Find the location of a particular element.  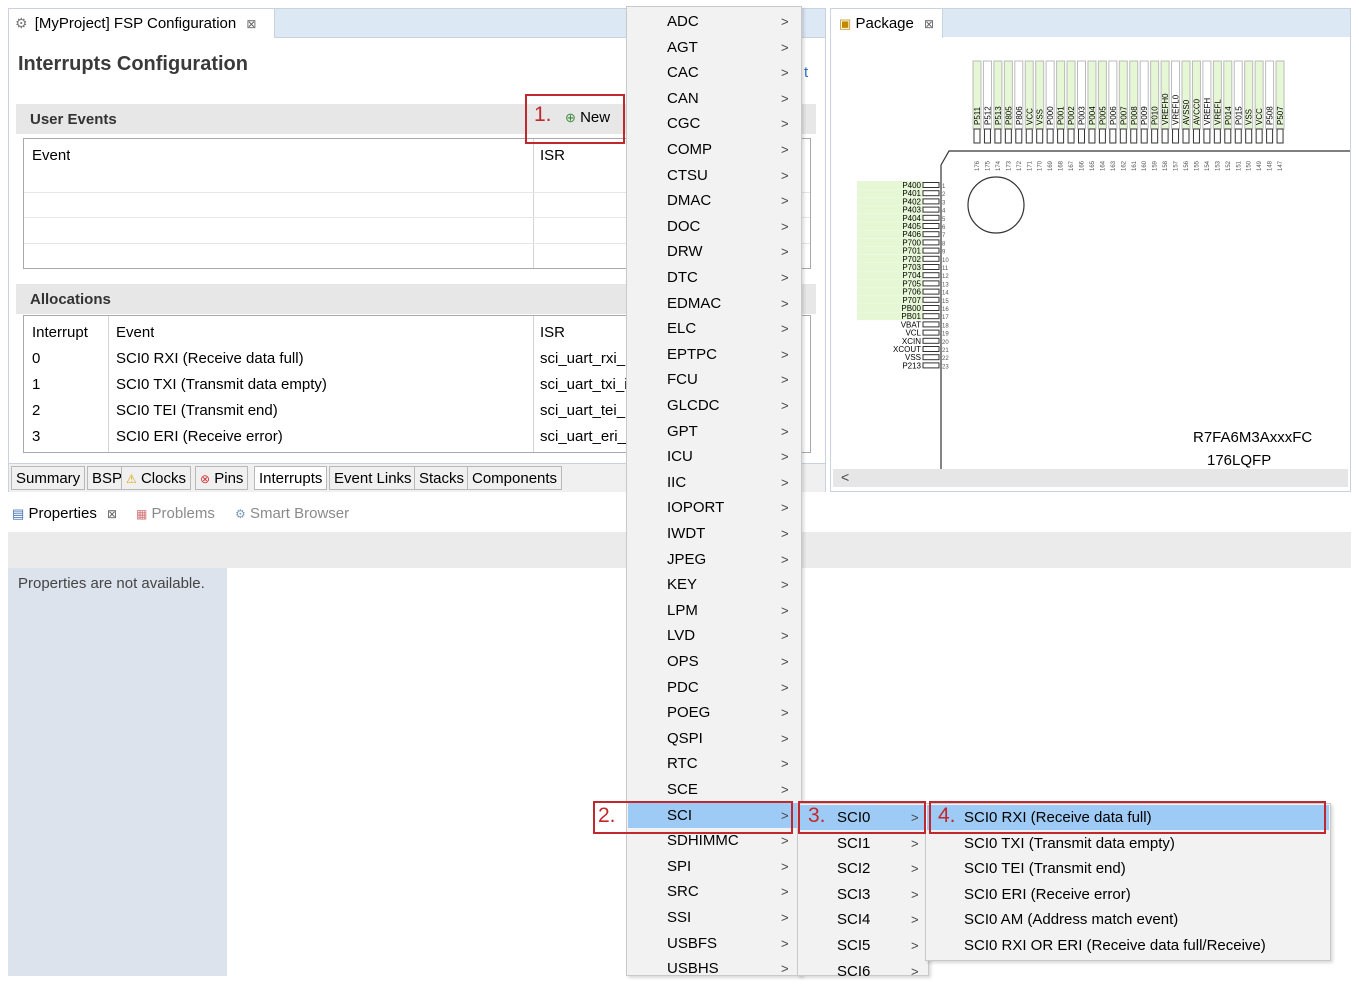

peripheral-menu-item: EPTPC > is located at coordinates (714, 354).